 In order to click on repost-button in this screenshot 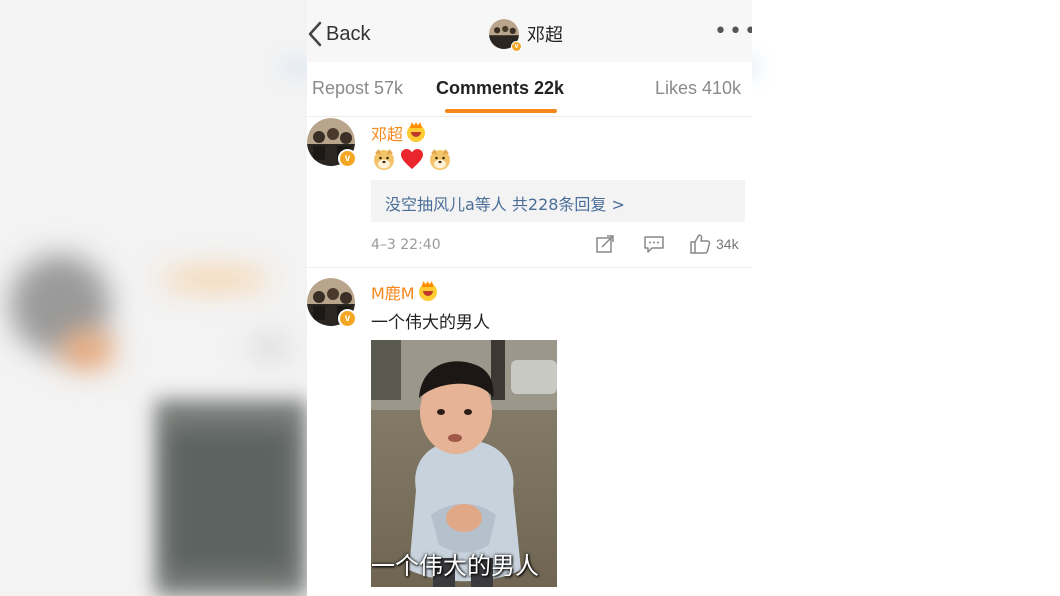, I will do `click(605, 244)`.